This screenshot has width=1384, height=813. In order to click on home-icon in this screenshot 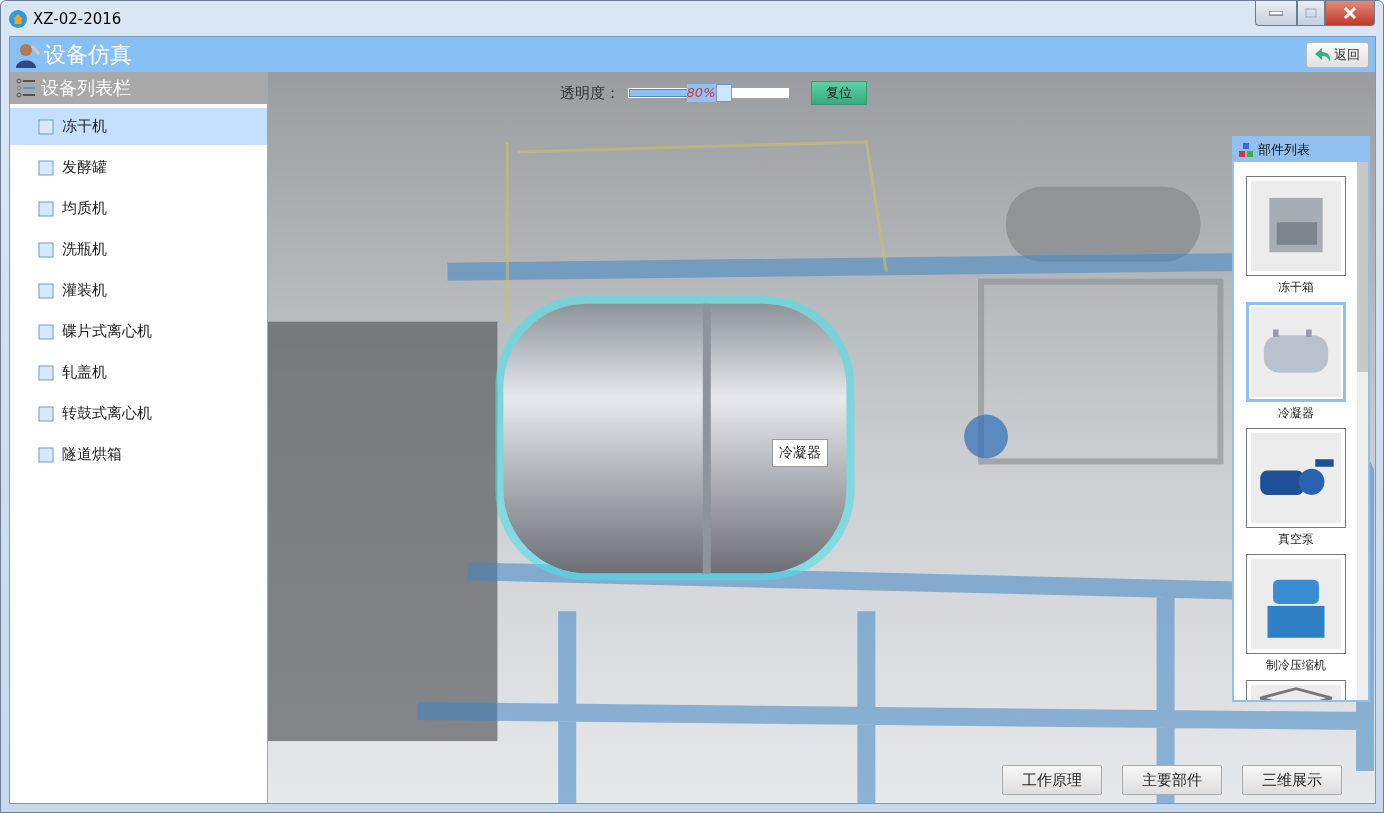, I will do `click(18, 18)`.